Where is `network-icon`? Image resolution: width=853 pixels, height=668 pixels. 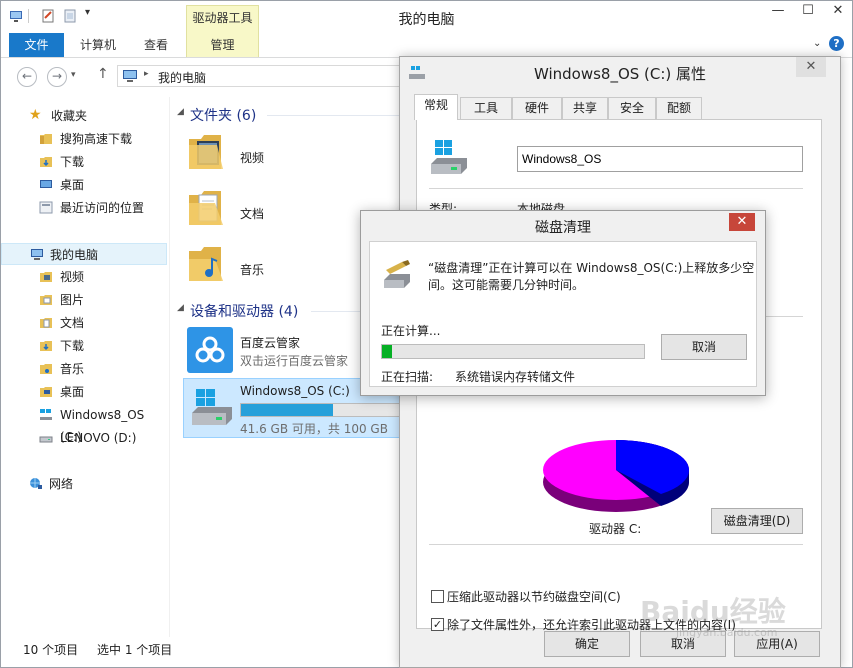 network-icon is located at coordinates (36, 483).